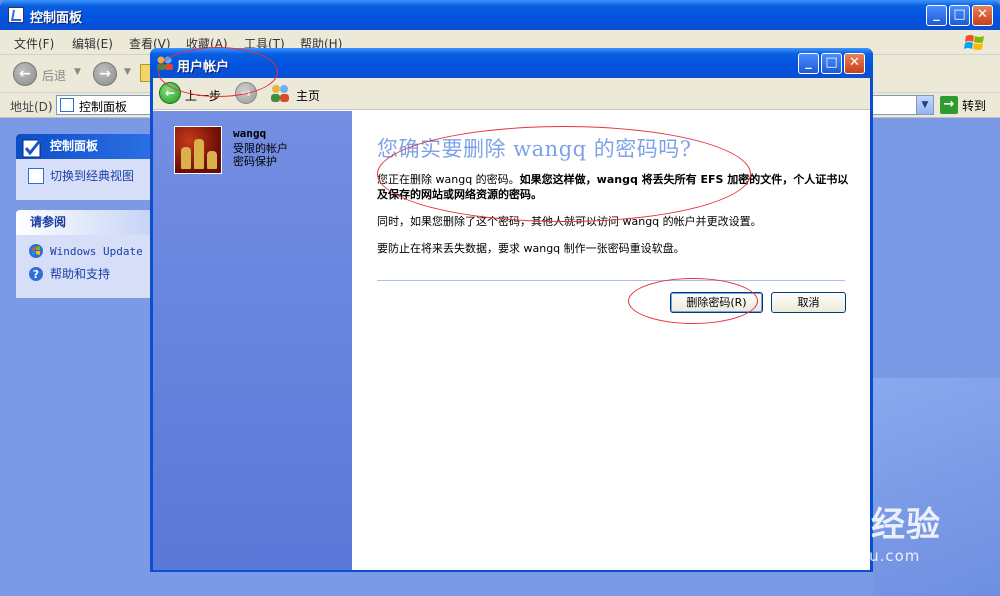 The height and width of the screenshot is (596, 1000). I want to click on help-support-label: 帮助和支持, so click(80, 274).